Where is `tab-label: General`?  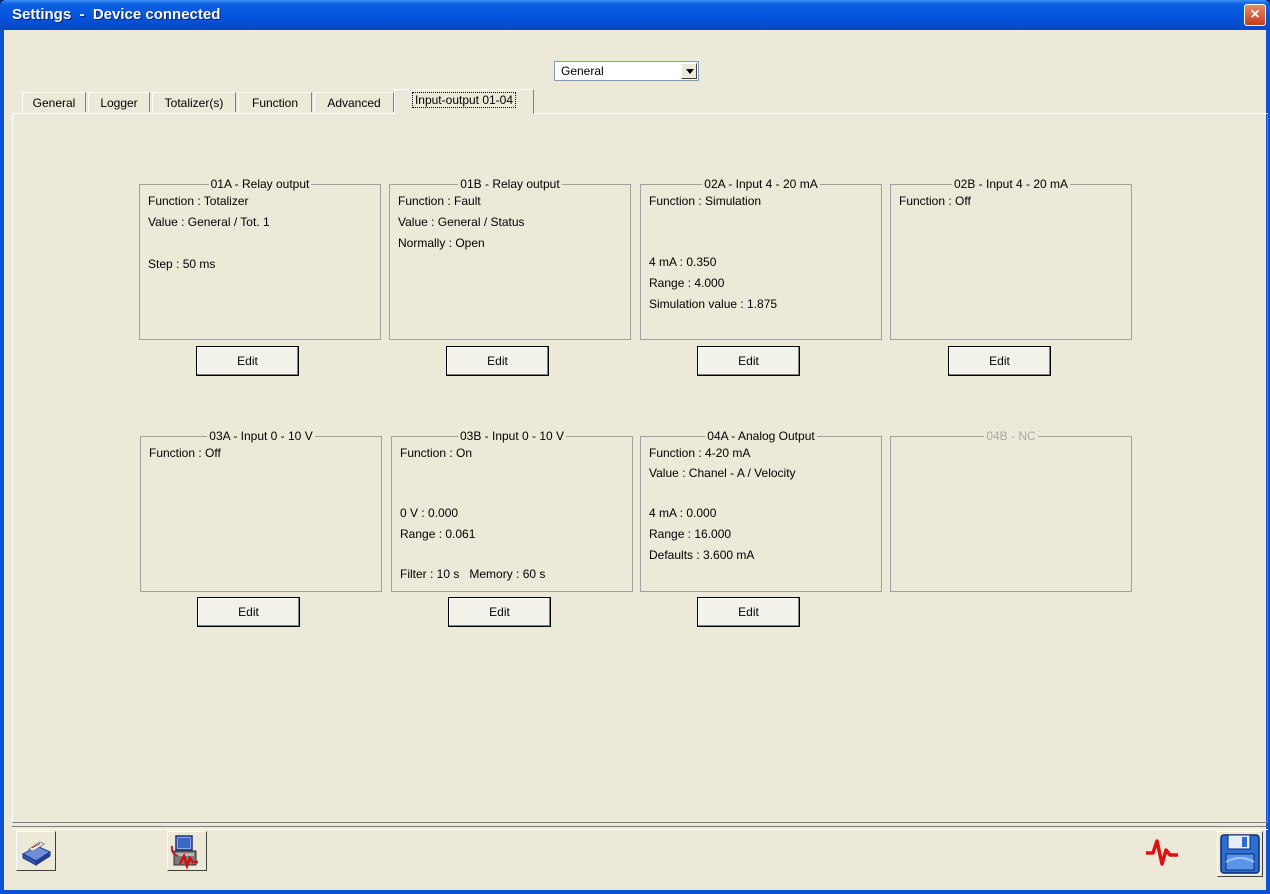 tab-label: General is located at coordinates (54, 103).